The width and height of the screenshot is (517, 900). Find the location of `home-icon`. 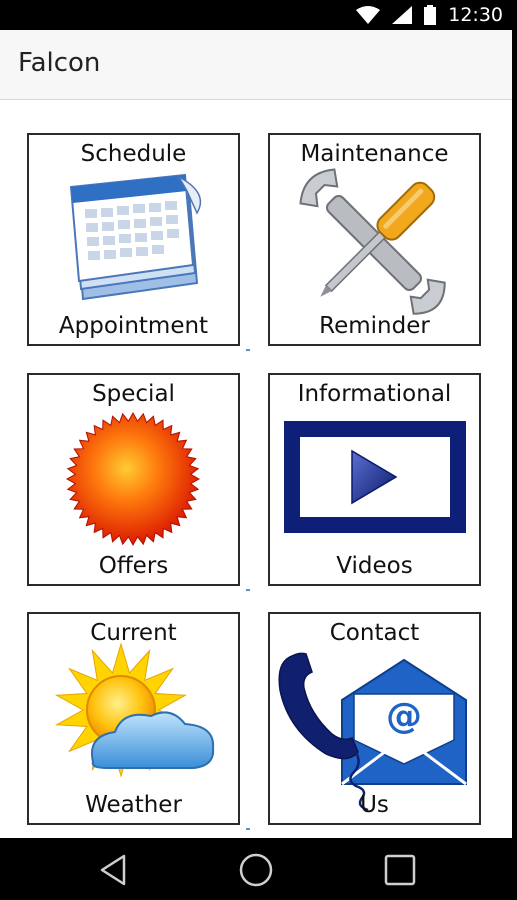

home-icon is located at coordinates (256, 870).